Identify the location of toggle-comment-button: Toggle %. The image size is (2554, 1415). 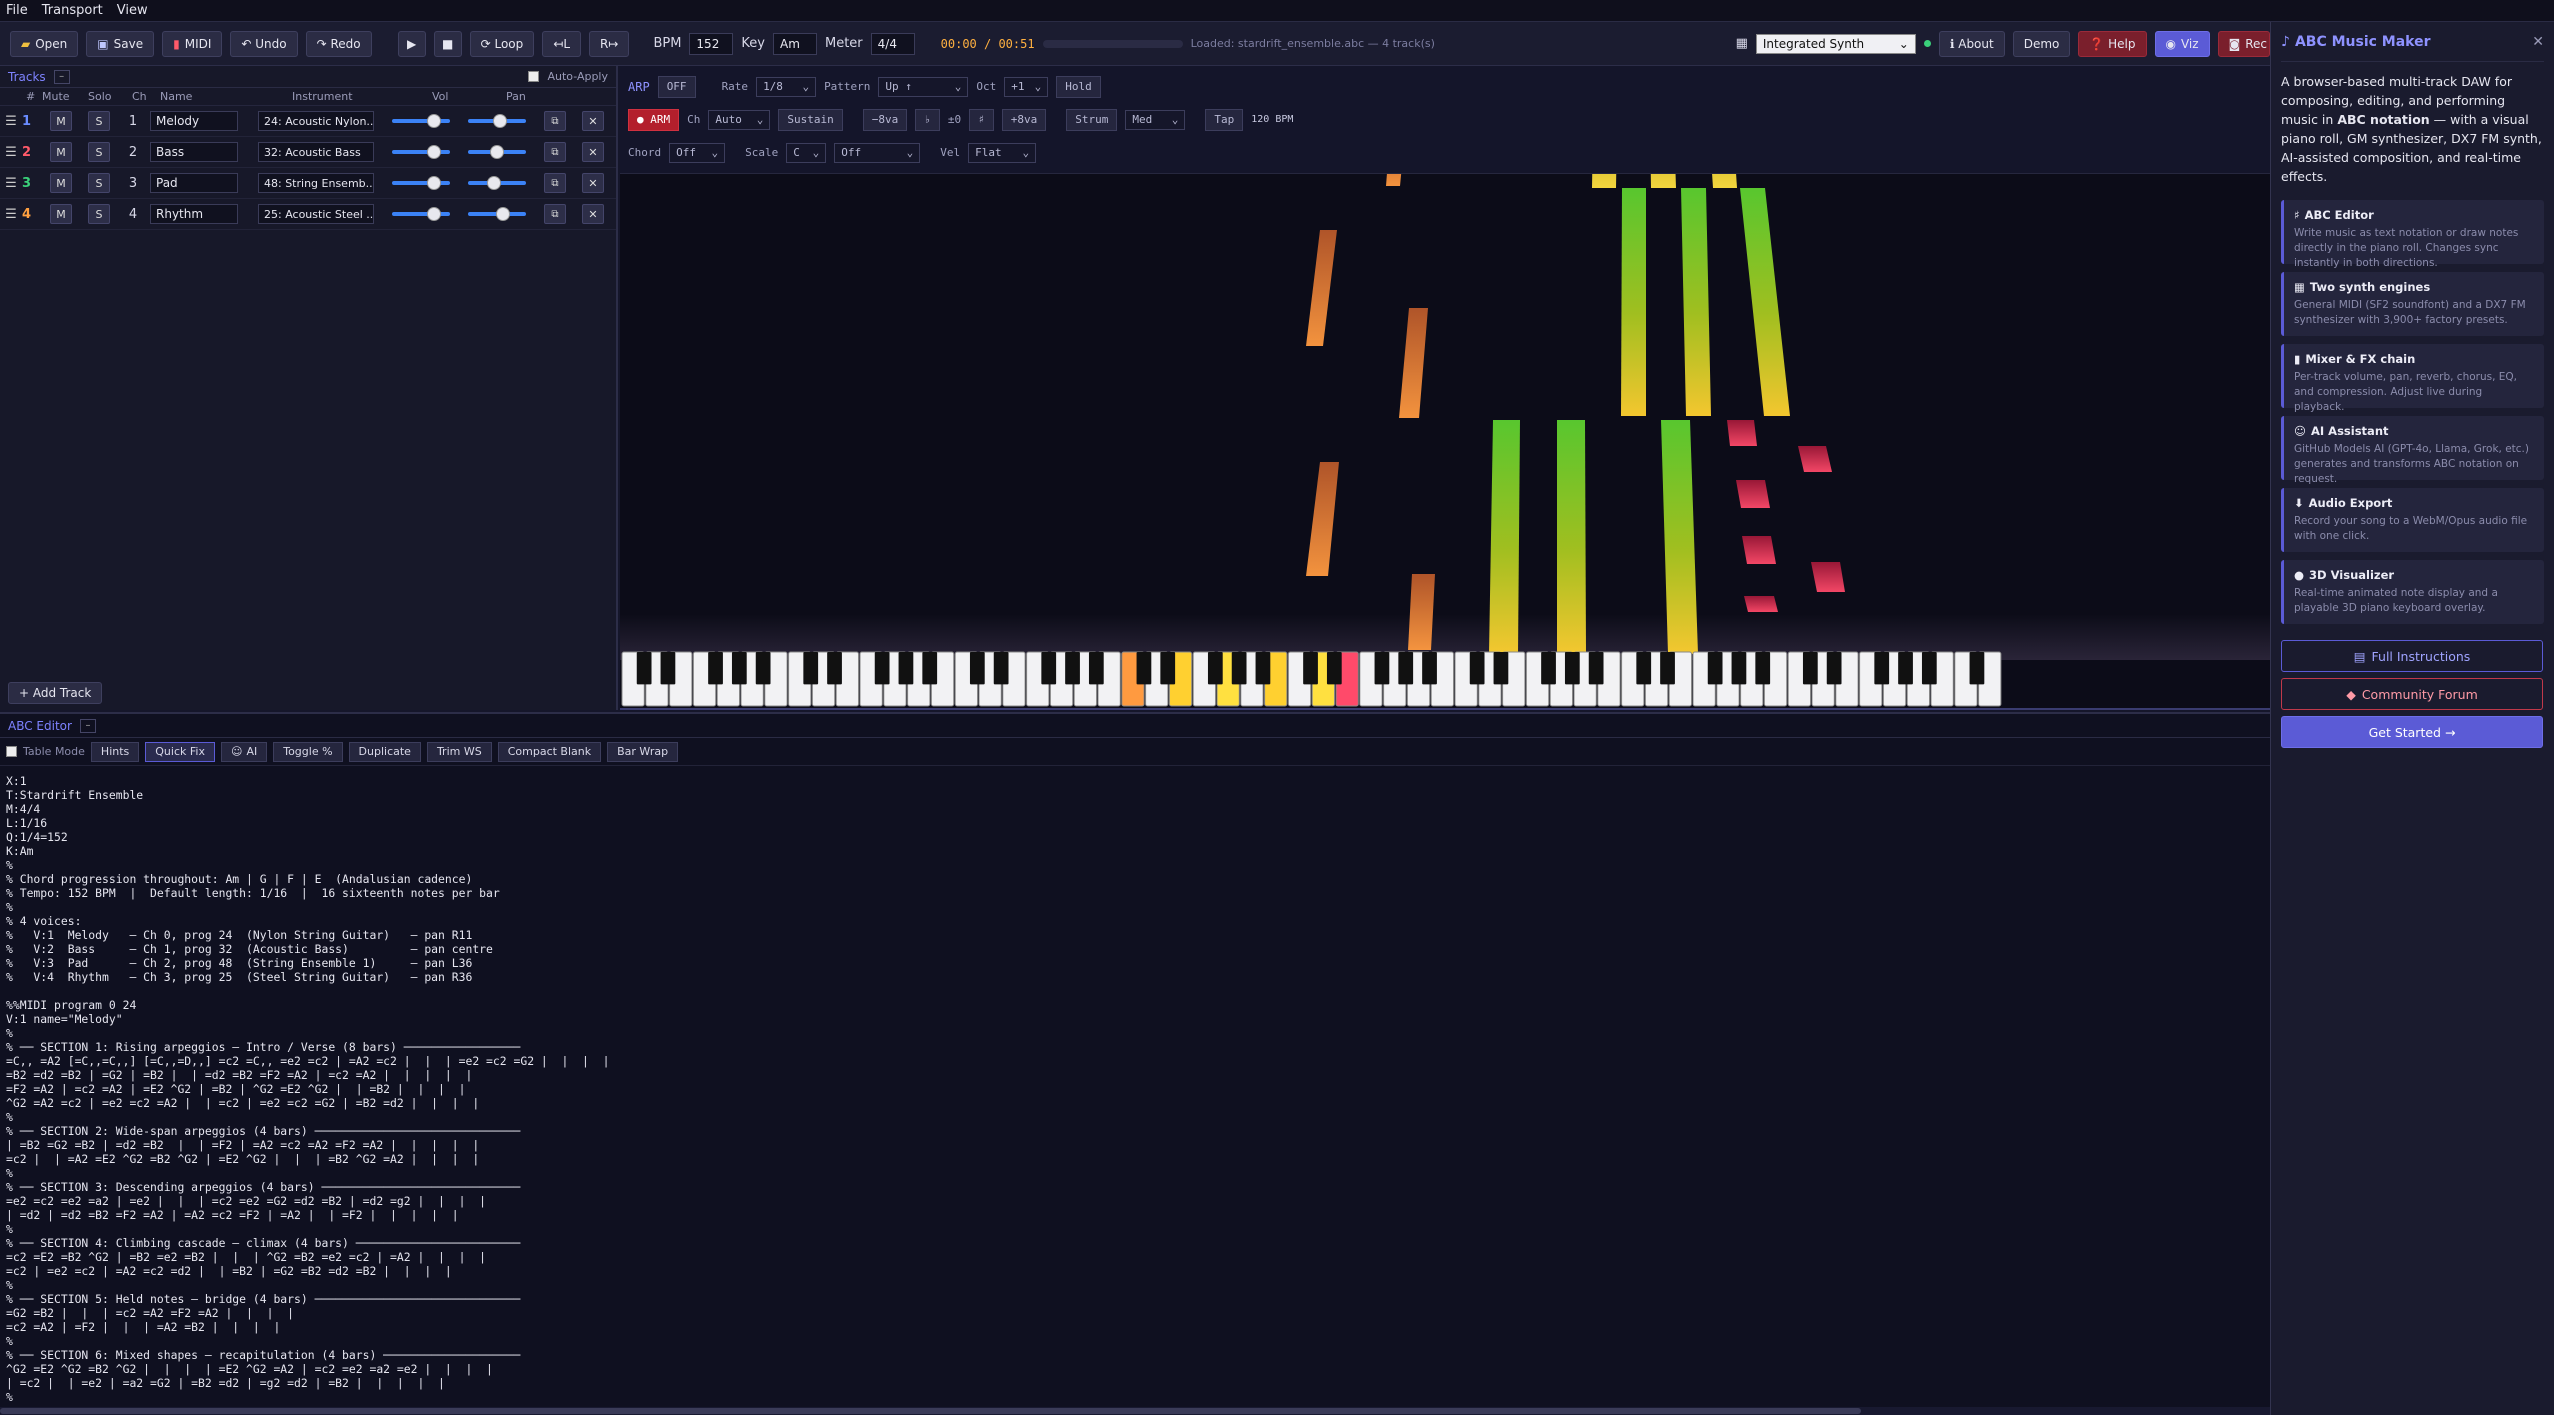
(308, 751).